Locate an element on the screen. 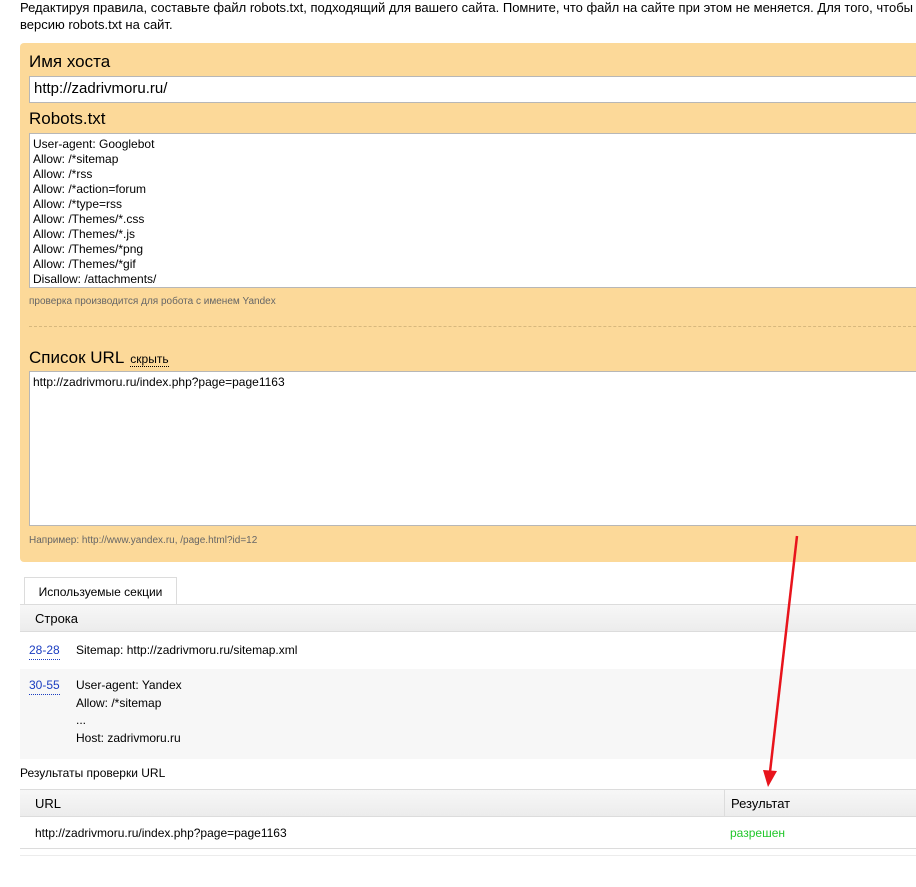  hide-url-list-link: скрыть is located at coordinates (149, 359).